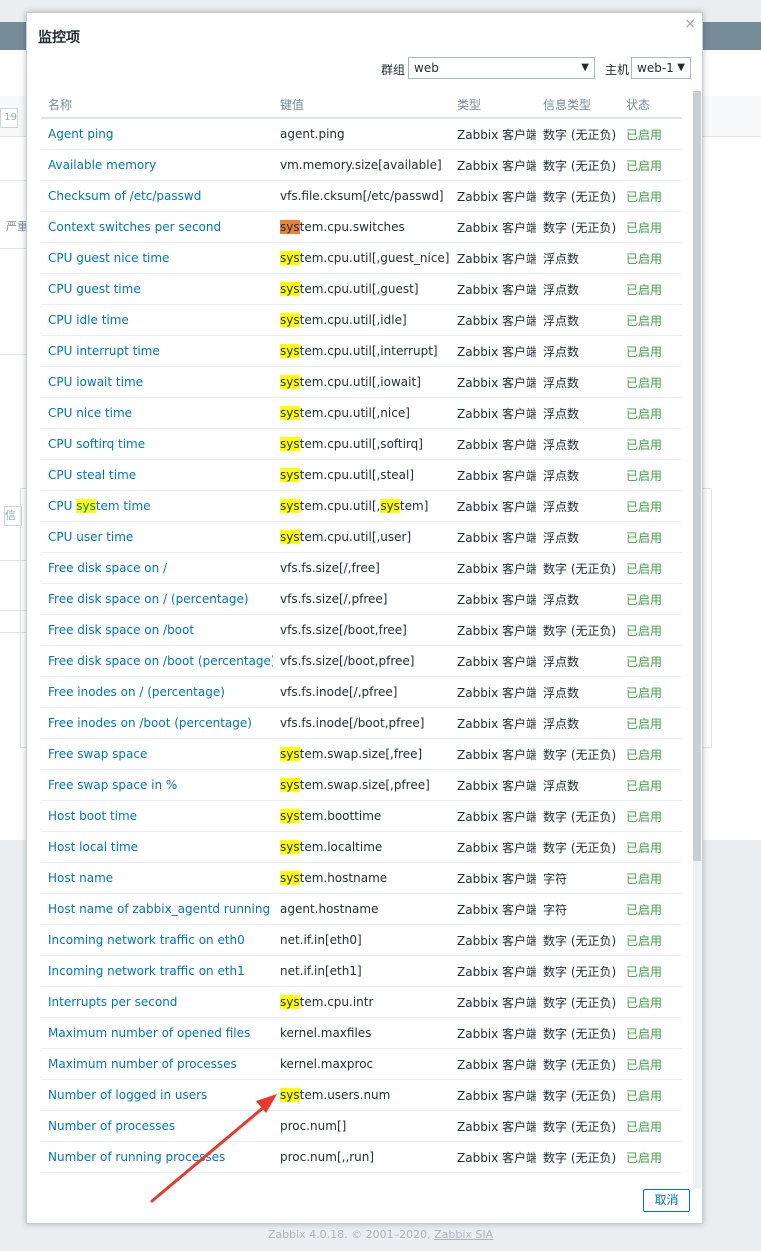 Image resolution: width=761 pixels, height=1251 pixels. What do you see at coordinates (157, 568) in the screenshot?
I see `item-name-link: Free disk space on /` at bounding box center [157, 568].